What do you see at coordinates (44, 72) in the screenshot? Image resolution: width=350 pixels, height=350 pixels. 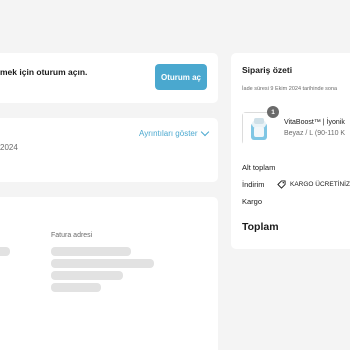 I see `login-prompt-text: mek için oturum açın.` at bounding box center [44, 72].